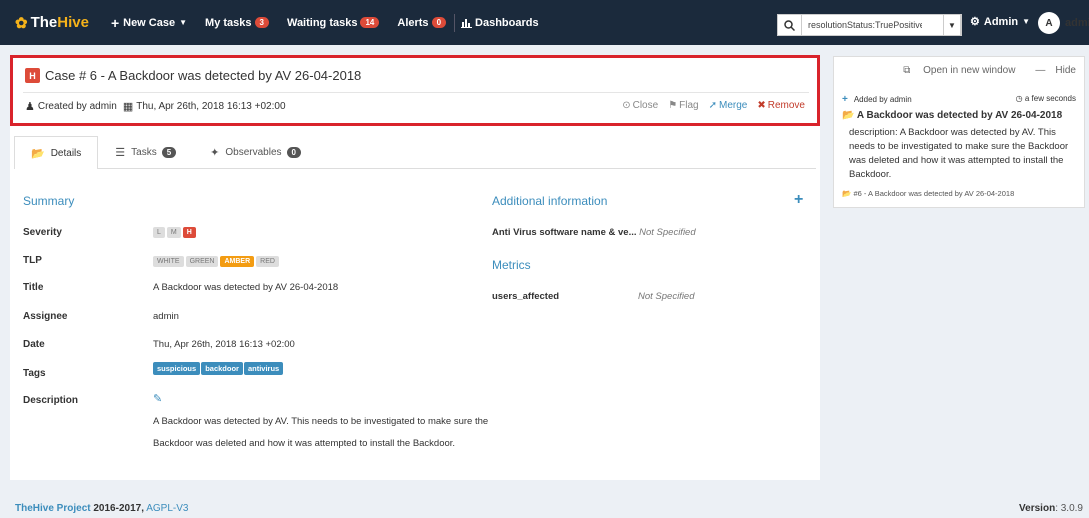 The image size is (1089, 518). I want to click on tags-list: suspicious backdoor antivirus, so click(218, 368).